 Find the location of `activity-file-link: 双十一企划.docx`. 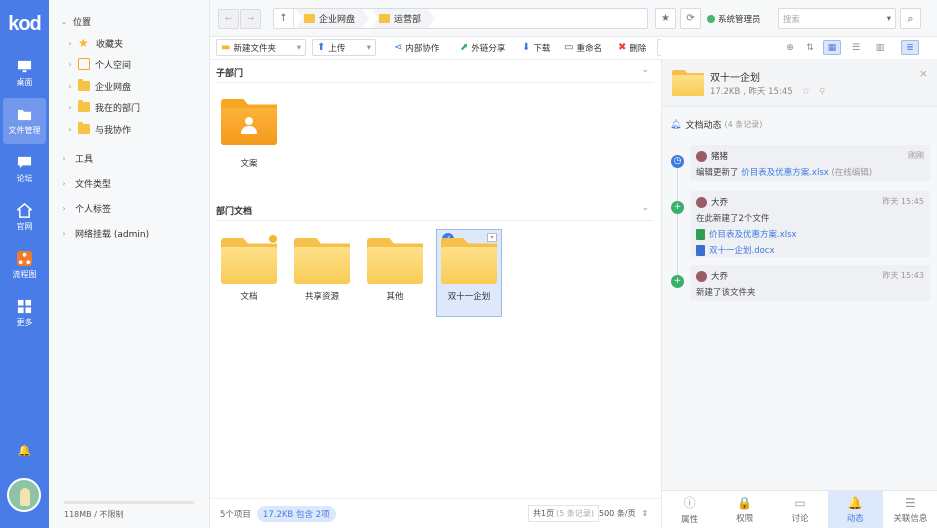

activity-file-link: 双十一企划.docx is located at coordinates (810, 250).